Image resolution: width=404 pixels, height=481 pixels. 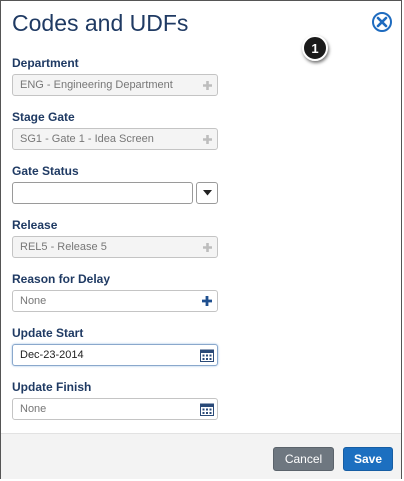 I want to click on reason-for-delay-field: None, so click(x=115, y=301).